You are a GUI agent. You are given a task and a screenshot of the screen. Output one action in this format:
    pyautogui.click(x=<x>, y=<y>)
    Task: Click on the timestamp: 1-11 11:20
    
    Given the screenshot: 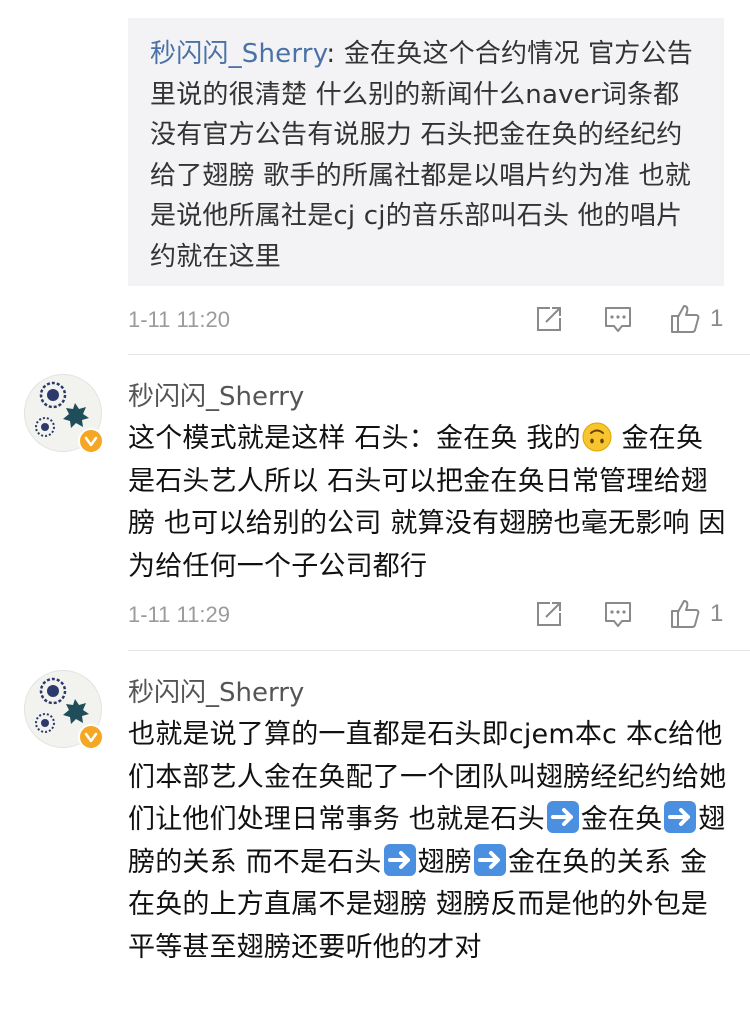 What is the action you would take?
    pyautogui.click(x=179, y=319)
    